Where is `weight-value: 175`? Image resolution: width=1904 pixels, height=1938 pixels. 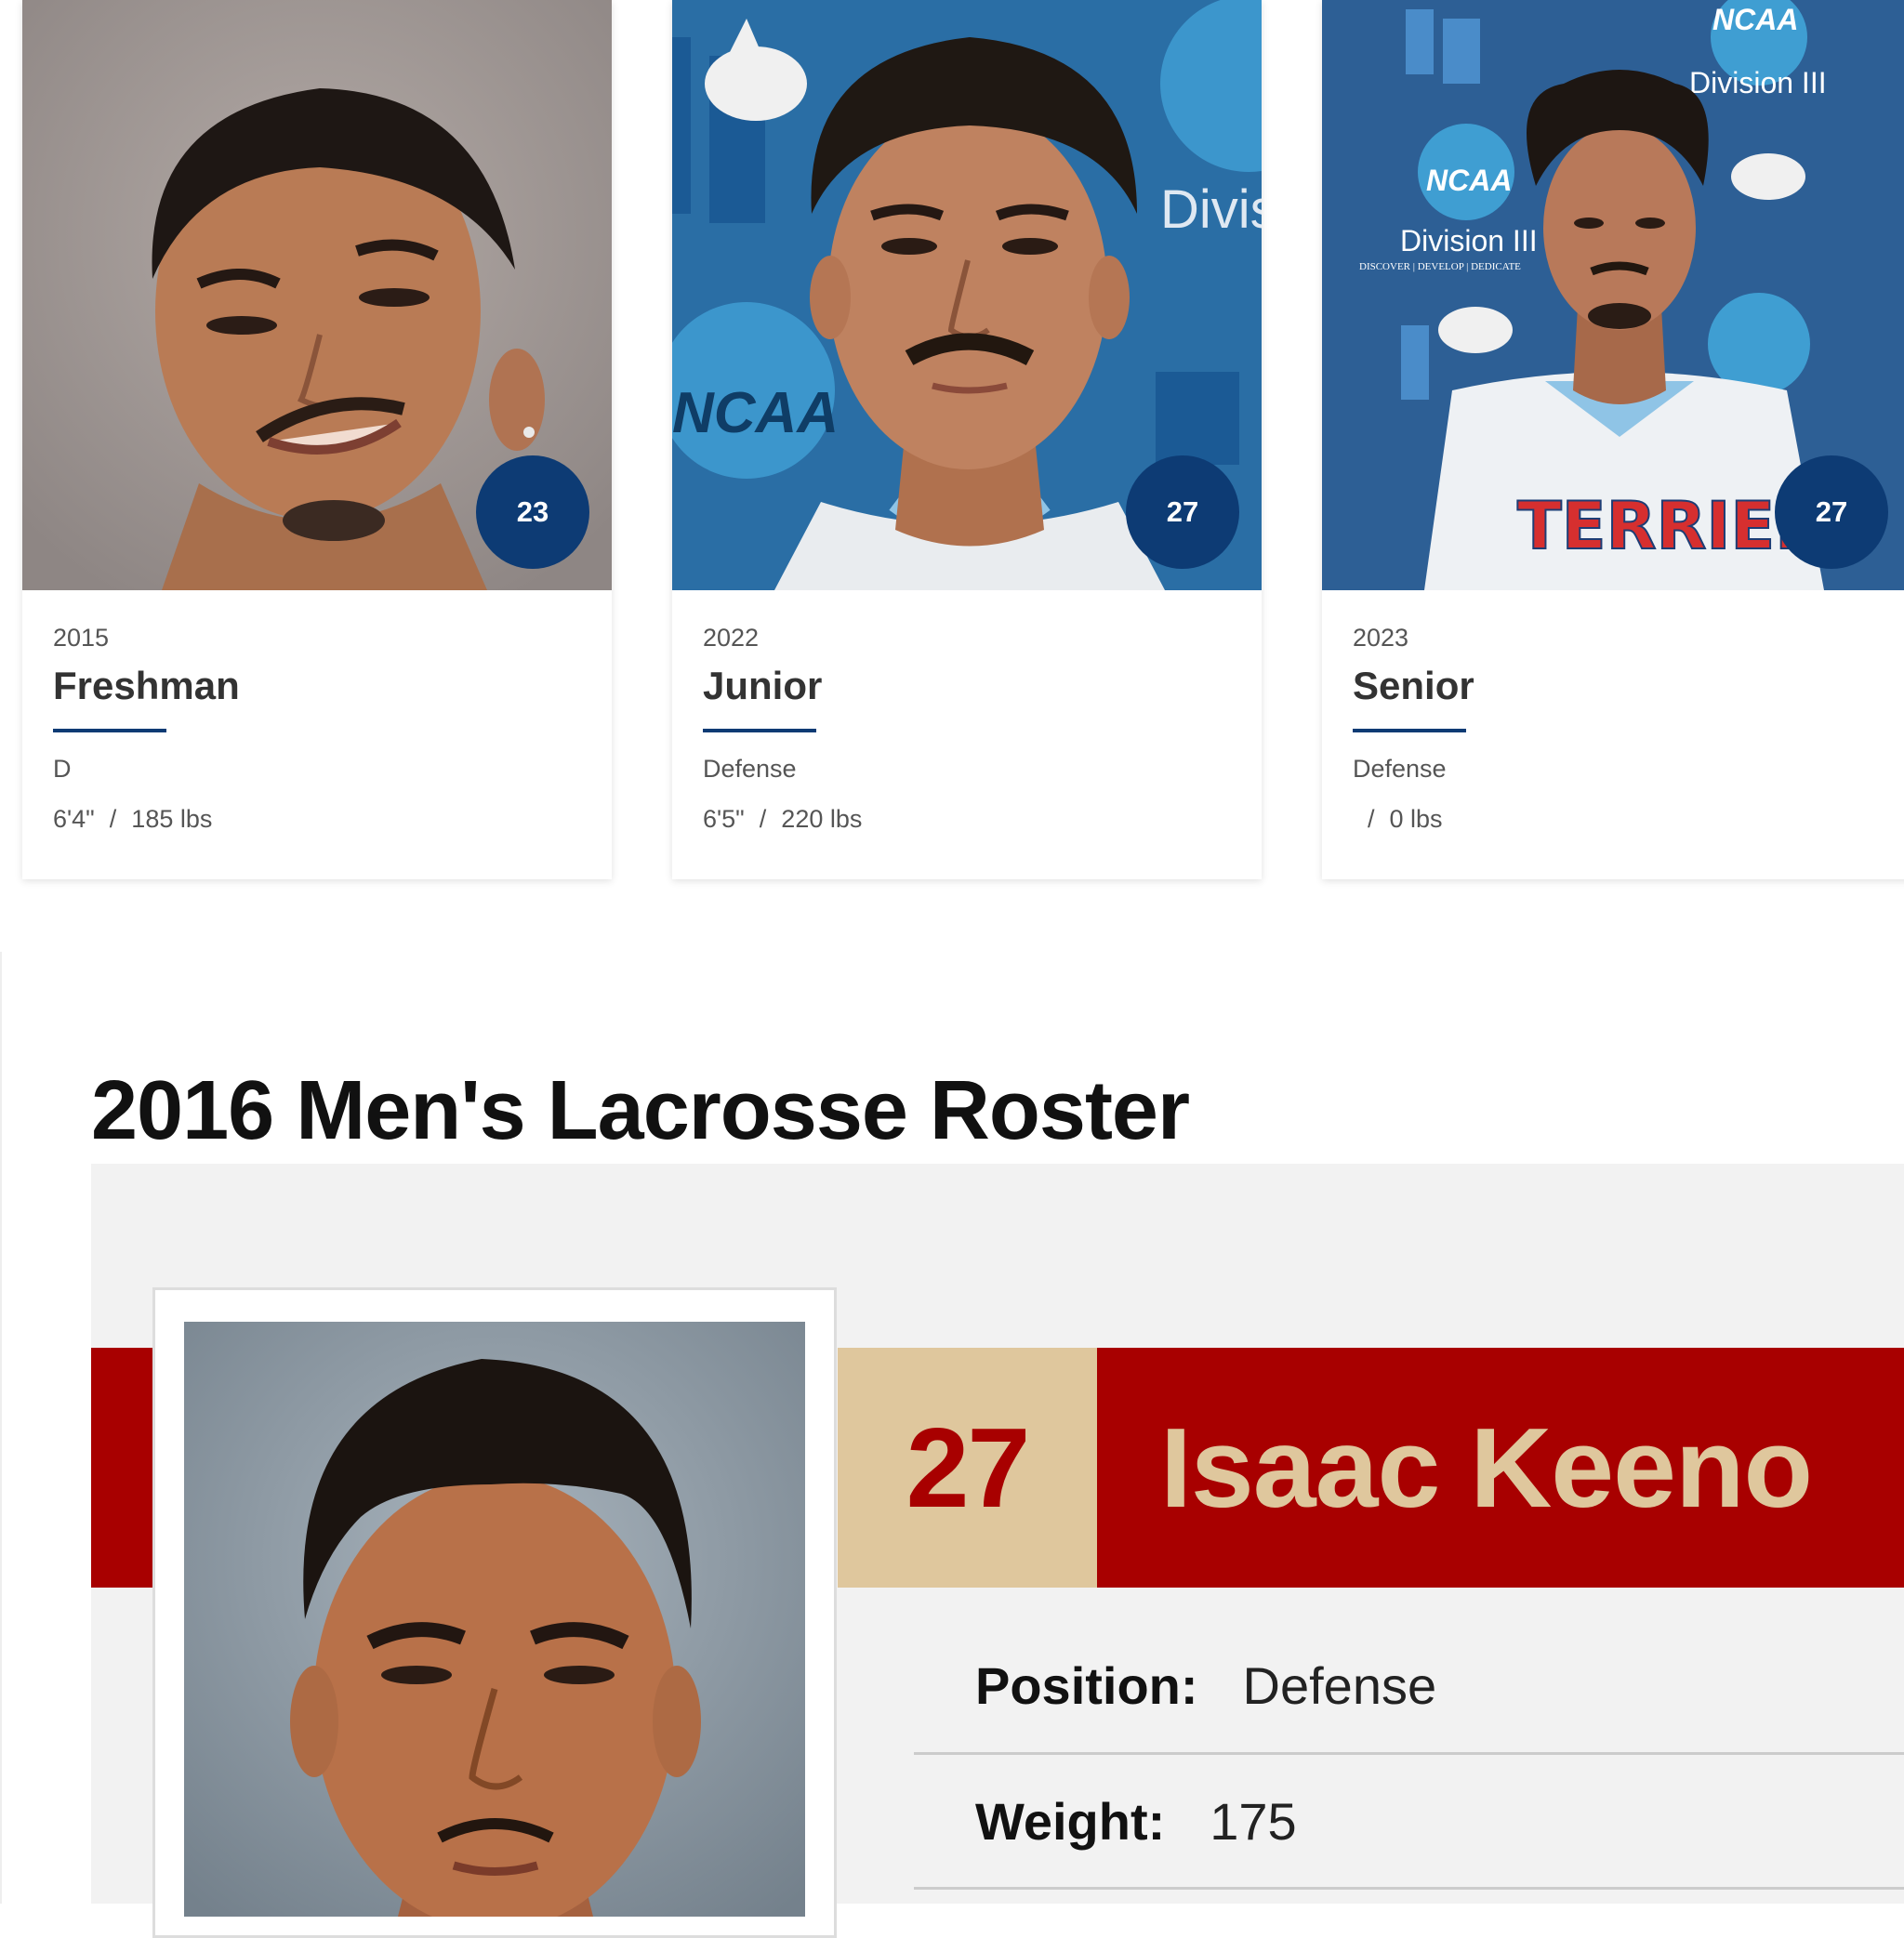
weight-value: 175 is located at coordinates (1253, 1821).